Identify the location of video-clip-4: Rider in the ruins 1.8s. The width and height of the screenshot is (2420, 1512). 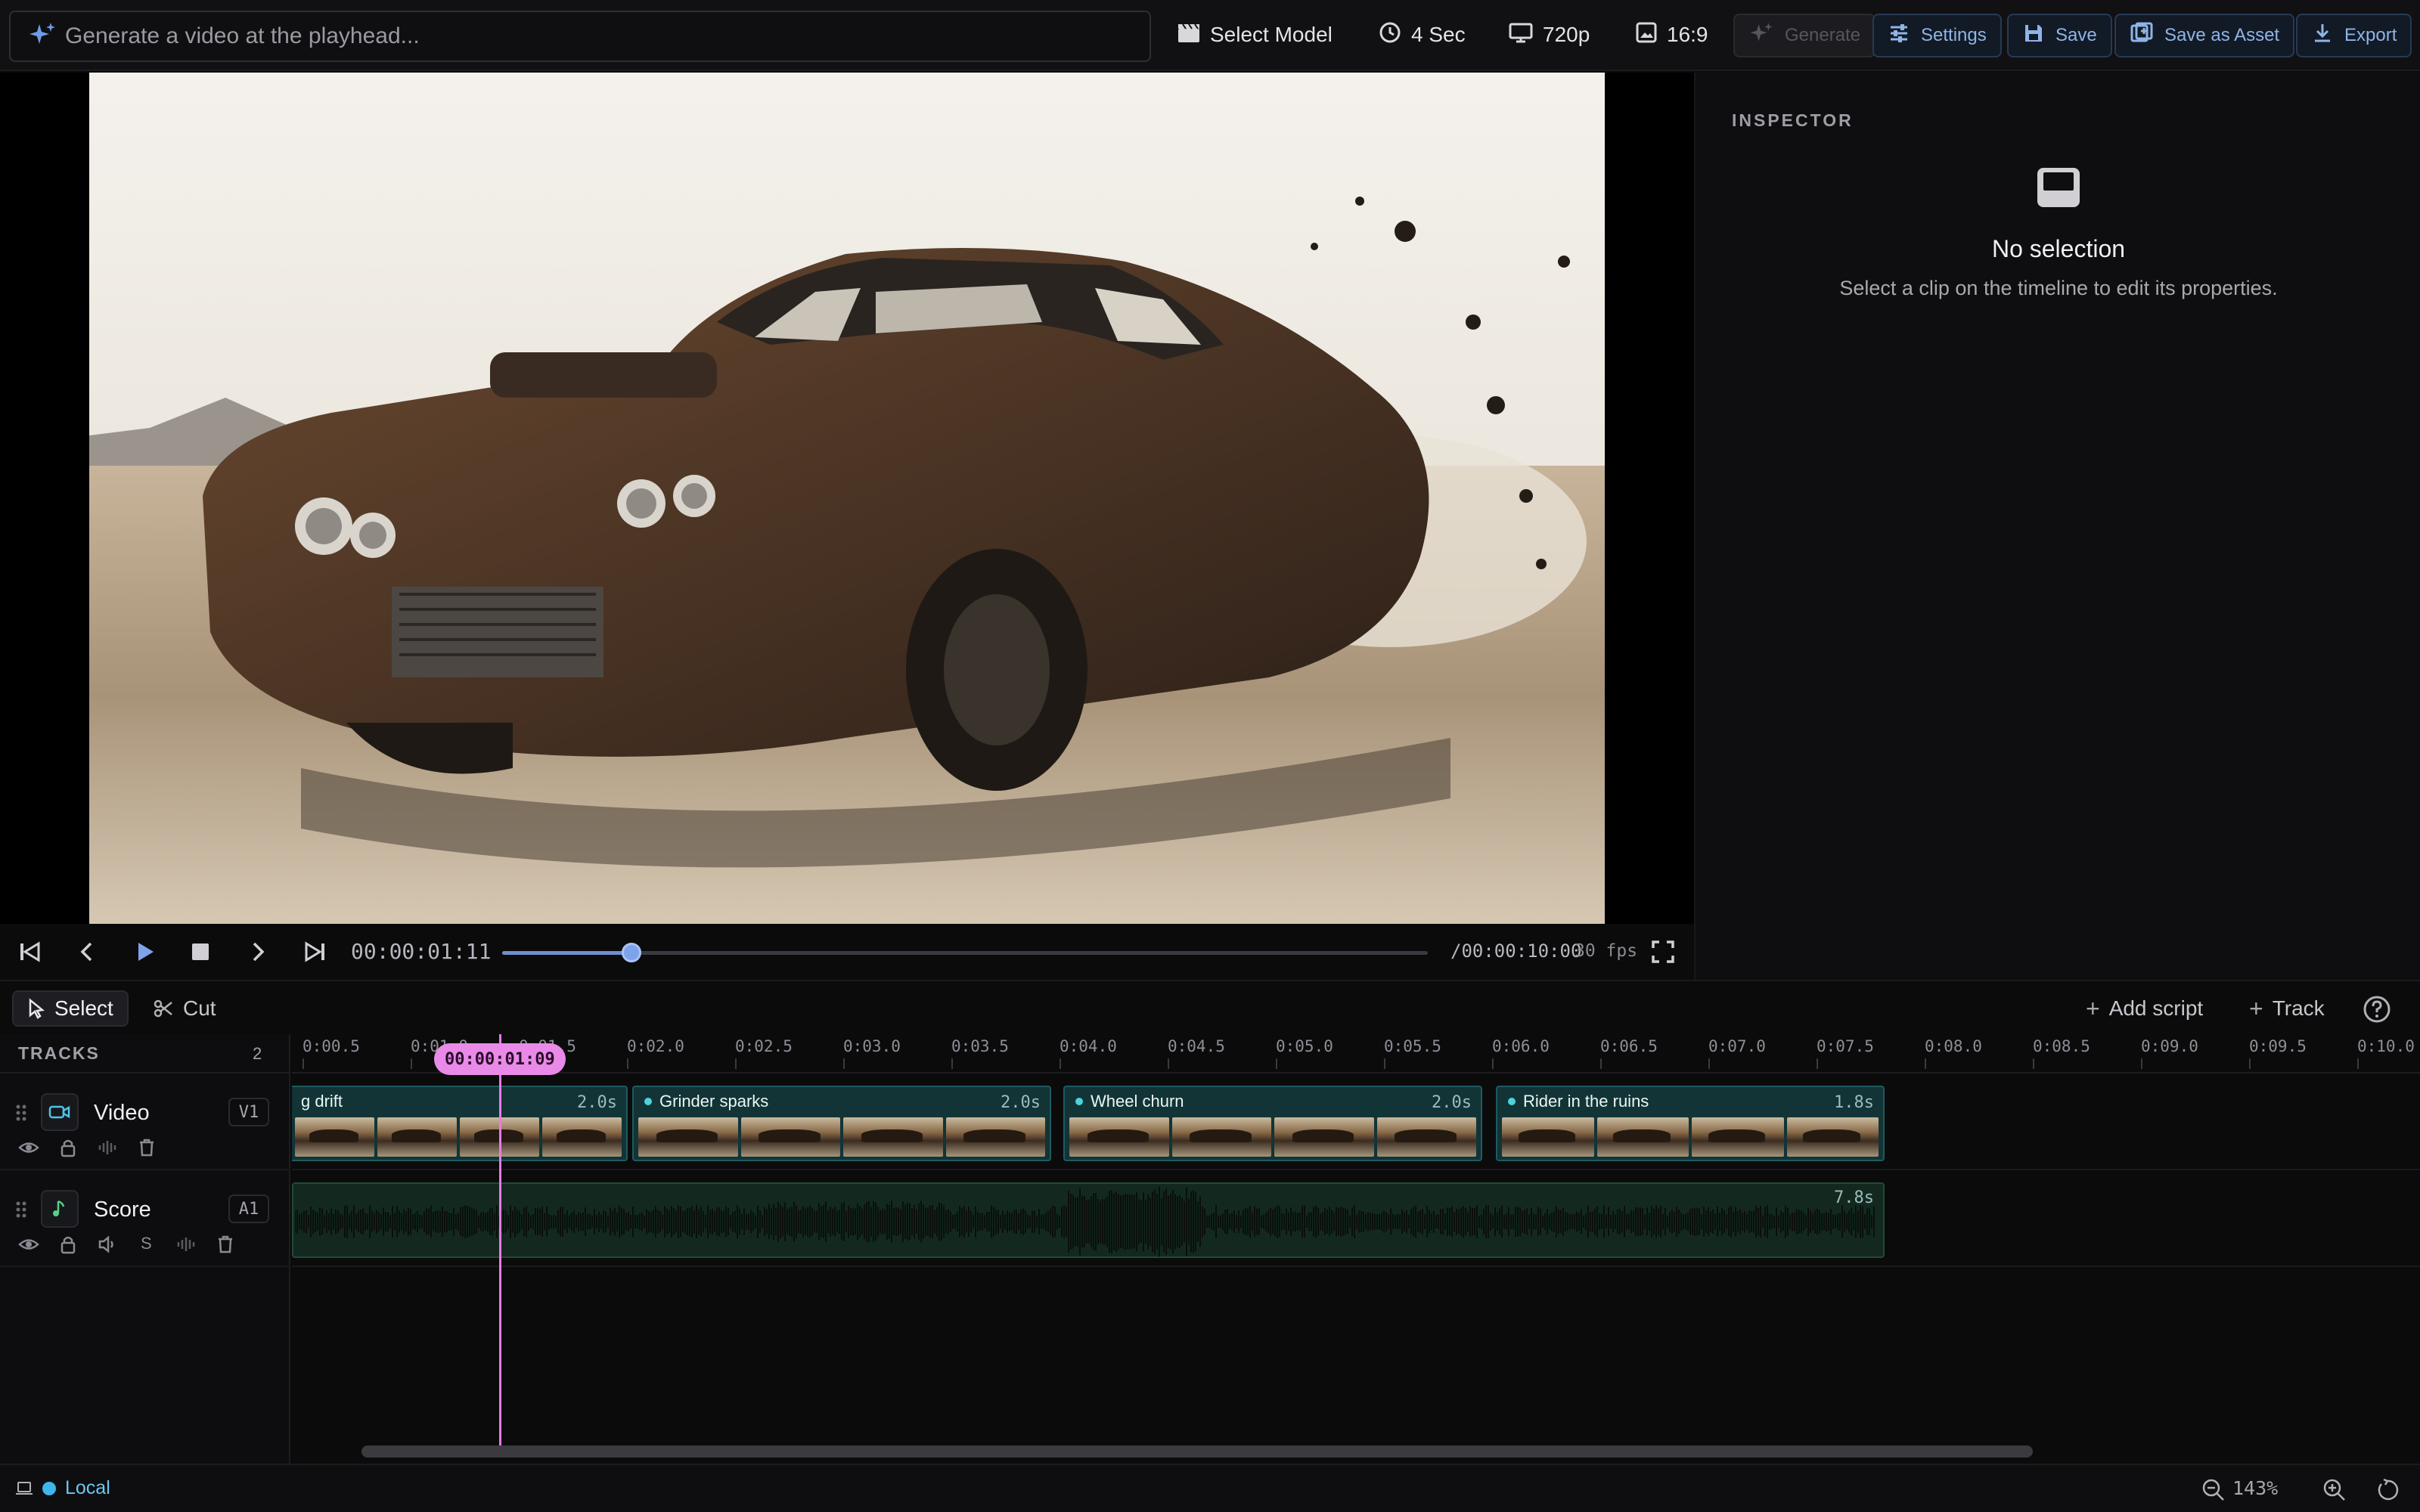
(1691, 1123).